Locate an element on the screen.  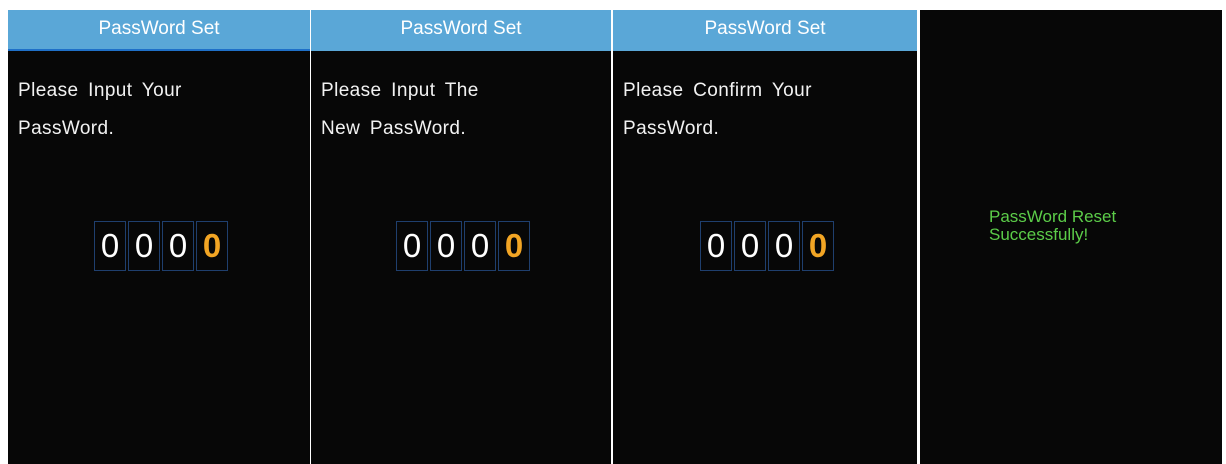
prompt-text: Please Input Your PassWord. is located at coordinates (100, 110).